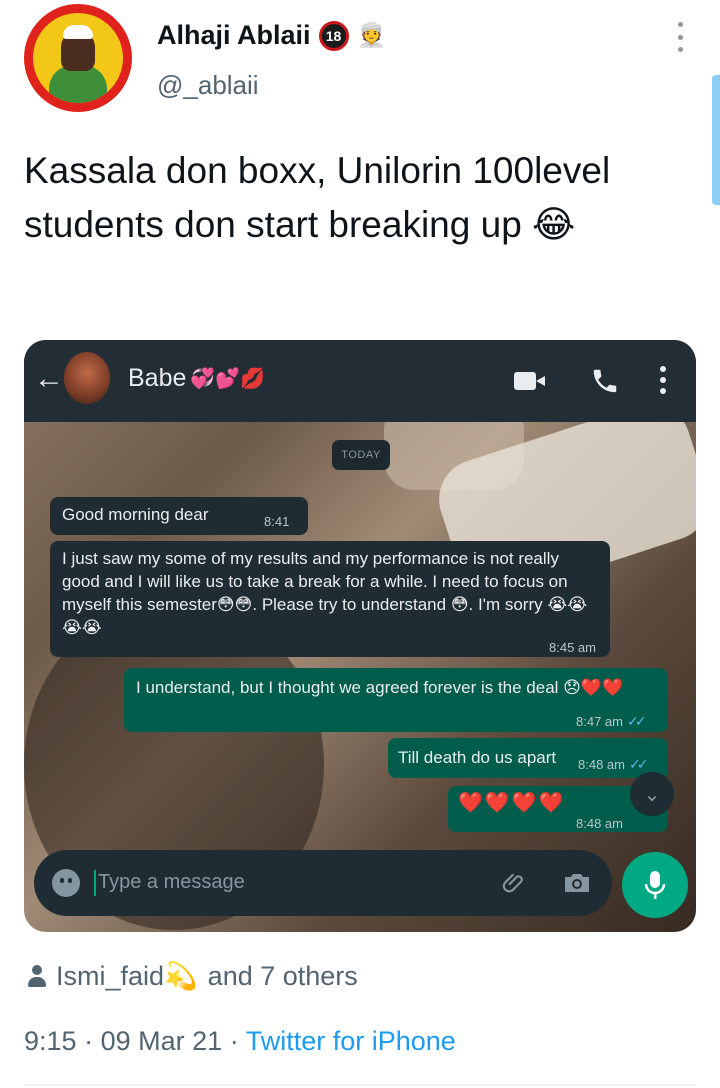 This screenshot has width=720, height=1088. I want to click on person-icon, so click(37, 976).